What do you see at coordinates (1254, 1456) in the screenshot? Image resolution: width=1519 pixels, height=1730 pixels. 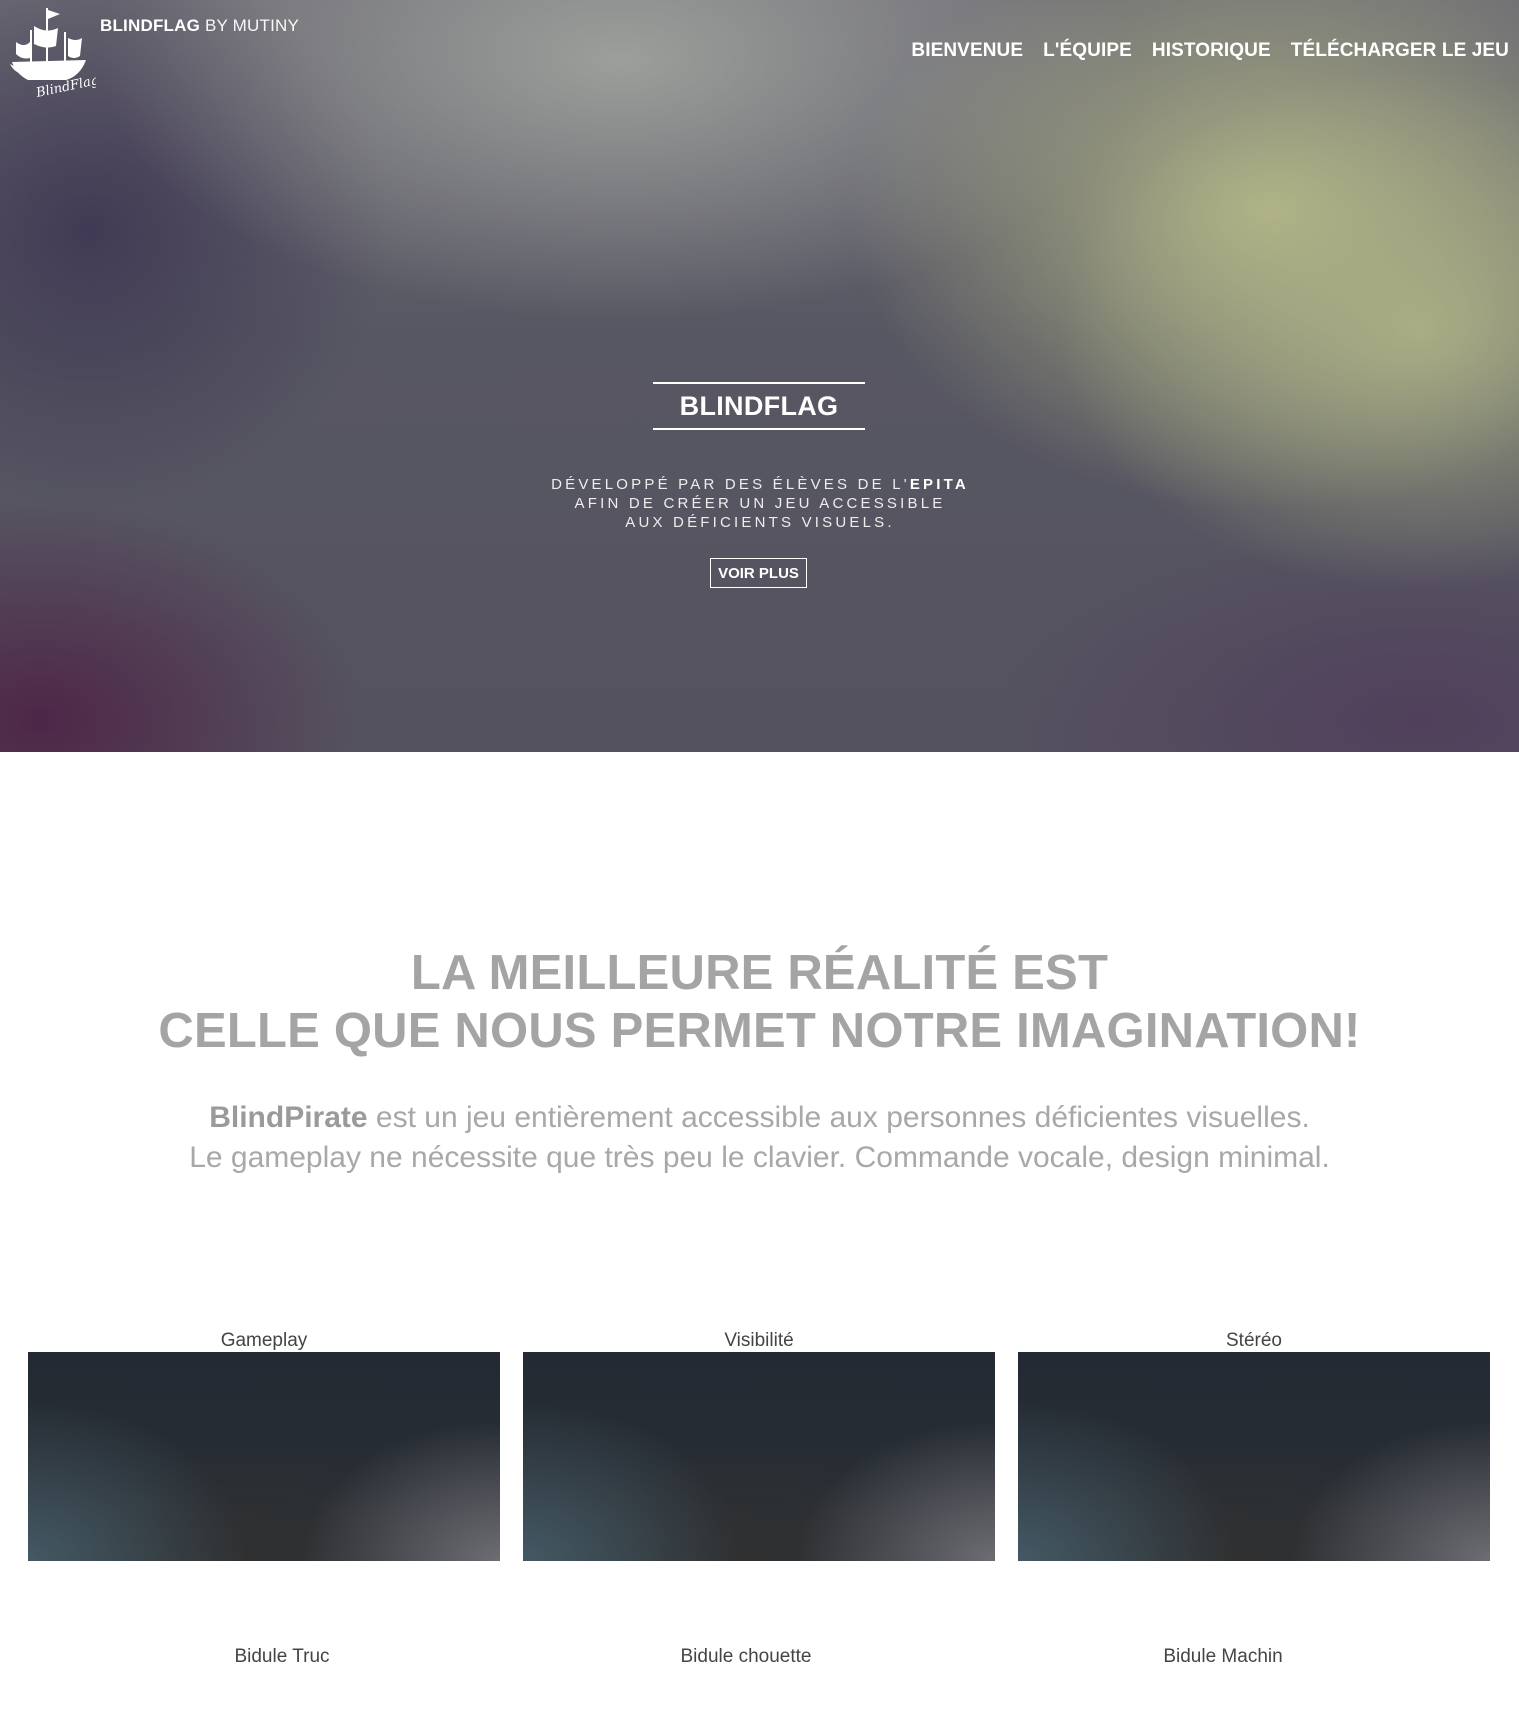 I see `feature-image-stereo` at bounding box center [1254, 1456].